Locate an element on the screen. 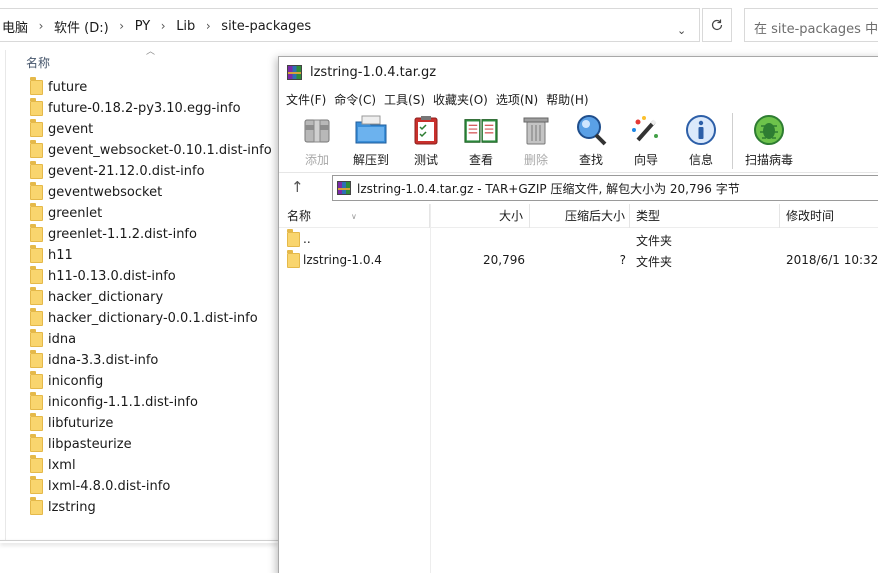 This screenshot has height=573, width=878. magic-wand-icon is located at coordinates (646, 130).